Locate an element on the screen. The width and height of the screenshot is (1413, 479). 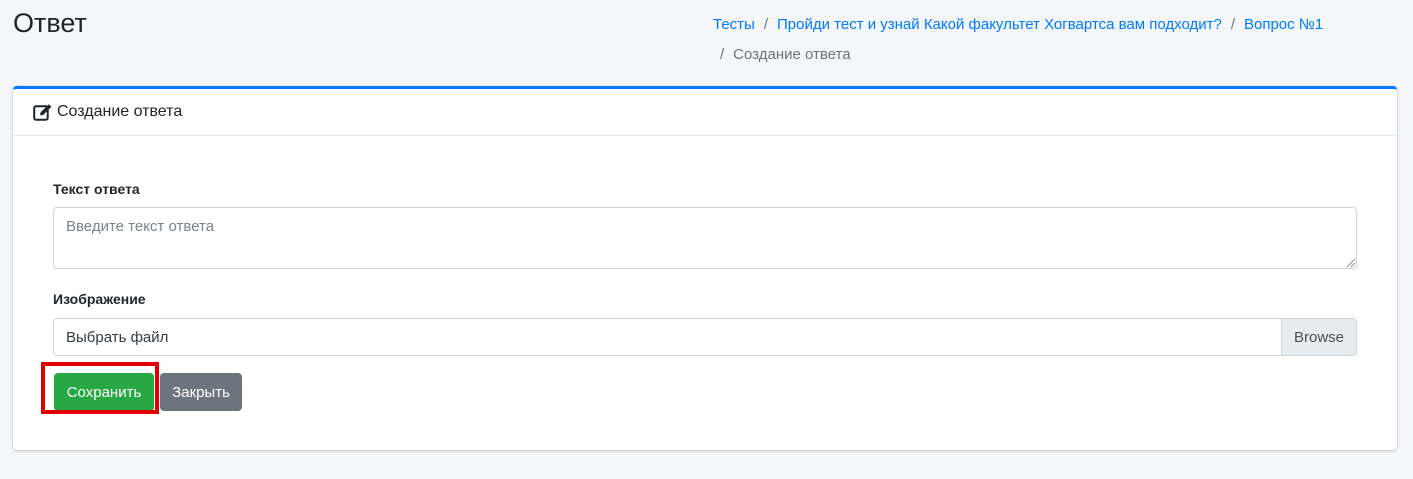
breadcrumb-link-question: Вопрос №1 is located at coordinates (1283, 24).